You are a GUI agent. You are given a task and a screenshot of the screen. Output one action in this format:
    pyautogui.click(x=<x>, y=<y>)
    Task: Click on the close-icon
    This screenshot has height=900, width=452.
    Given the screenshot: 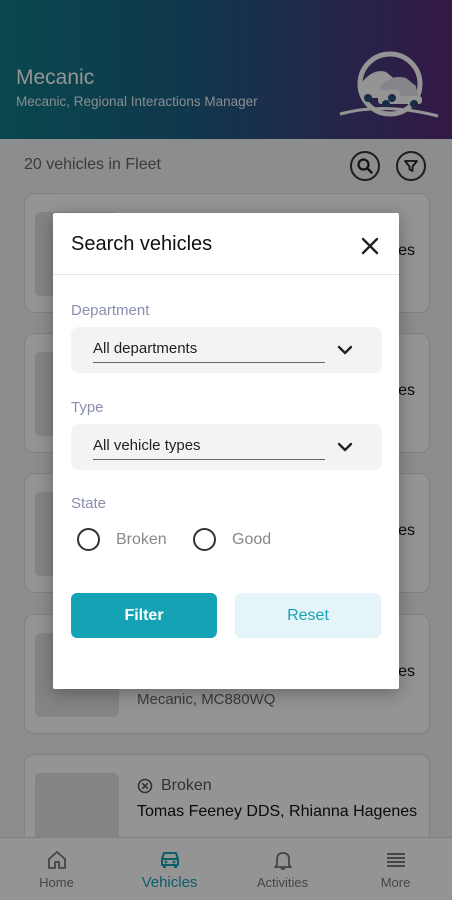 What is the action you would take?
    pyautogui.click(x=370, y=246)
    